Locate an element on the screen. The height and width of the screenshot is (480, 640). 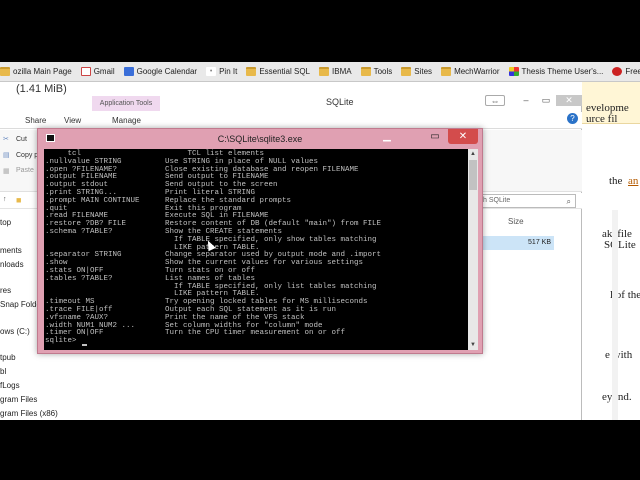
help-icon: ? is located at coordinates (572, 118).